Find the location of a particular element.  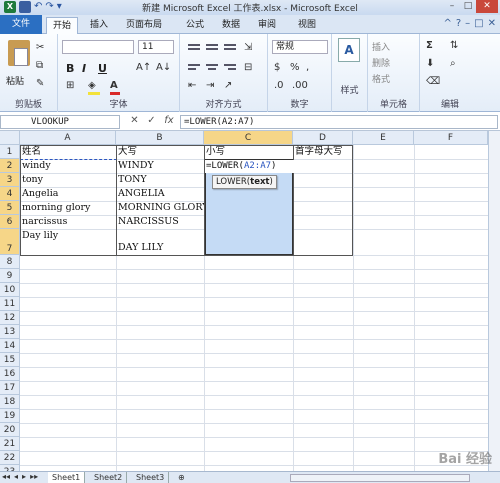

shrink-font-icon: A↓ is located at coordinates (163, 67).